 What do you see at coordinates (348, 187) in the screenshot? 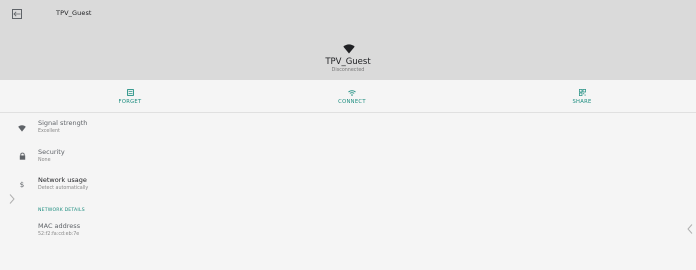
I see `network-usage-row: $ Network usage Detect automatically` at bounding box center [348, 187].